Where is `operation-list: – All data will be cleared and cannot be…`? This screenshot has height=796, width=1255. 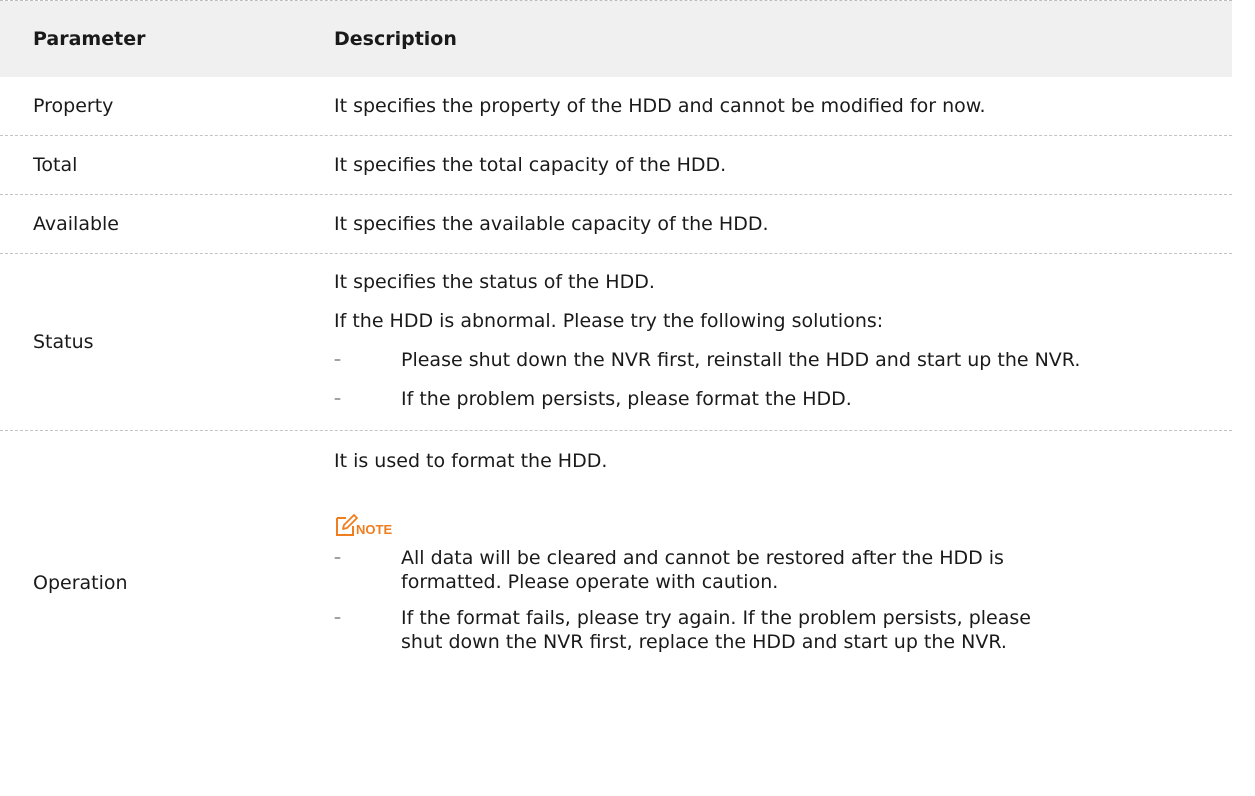
operation-list: – All data will be cleared and cannot be… is located at coordinates (778, 600).